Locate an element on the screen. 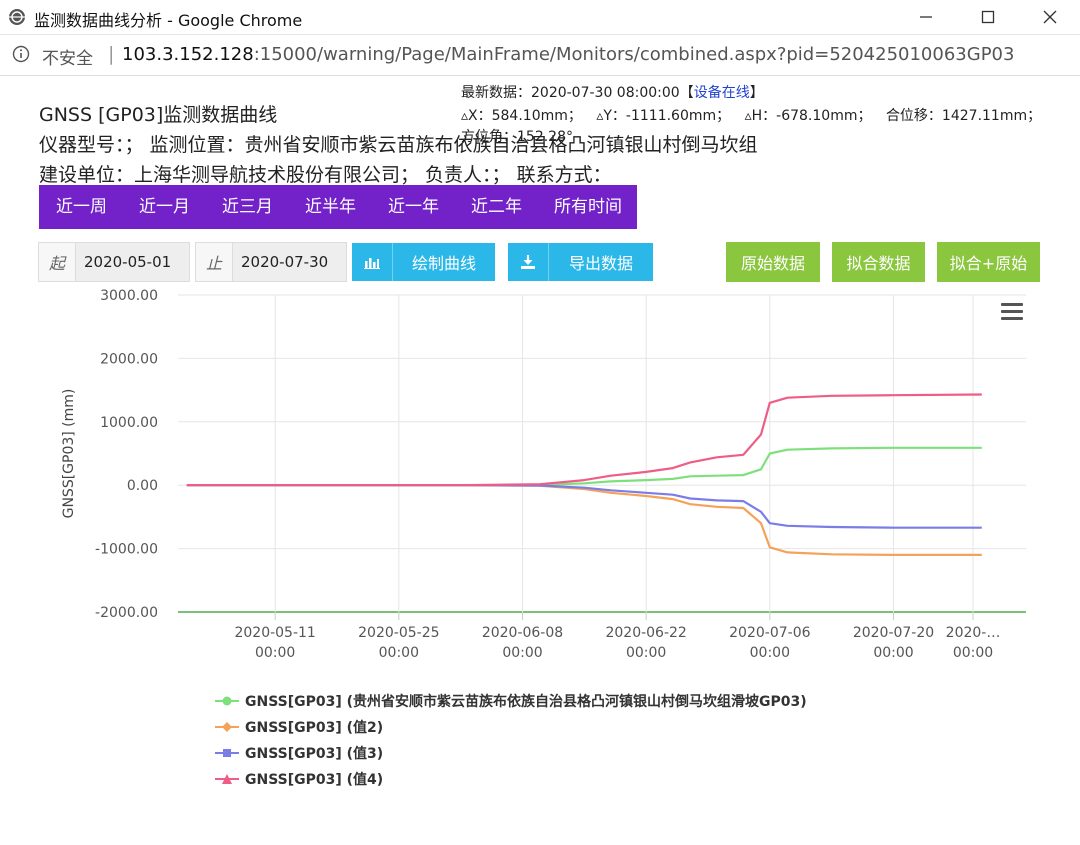 The width and height of the screenshot is (1080, 845). draw-curve-button: 绘制曲线 is located at coordinates (423, 262).